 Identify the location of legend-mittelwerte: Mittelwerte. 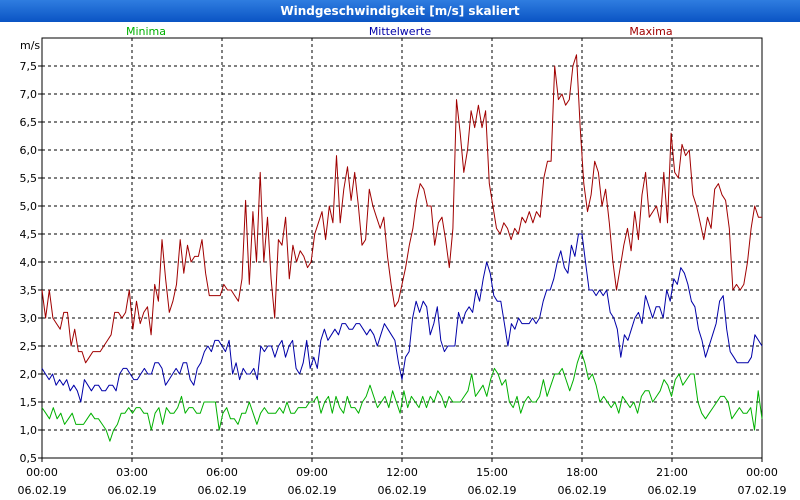
(400, 31).